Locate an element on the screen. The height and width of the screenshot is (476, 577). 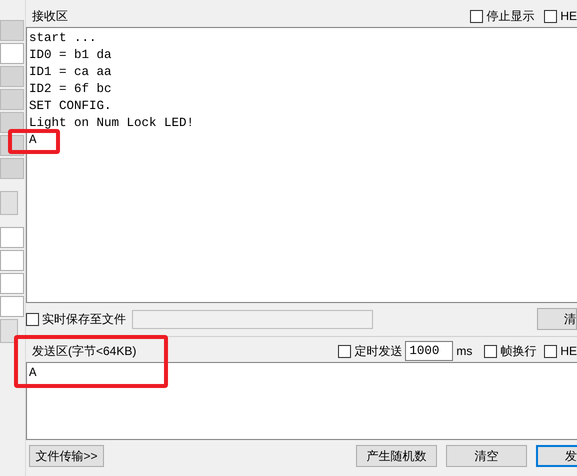
output-line: Light on Num Lock LED! is located at coordinates (112, 123).